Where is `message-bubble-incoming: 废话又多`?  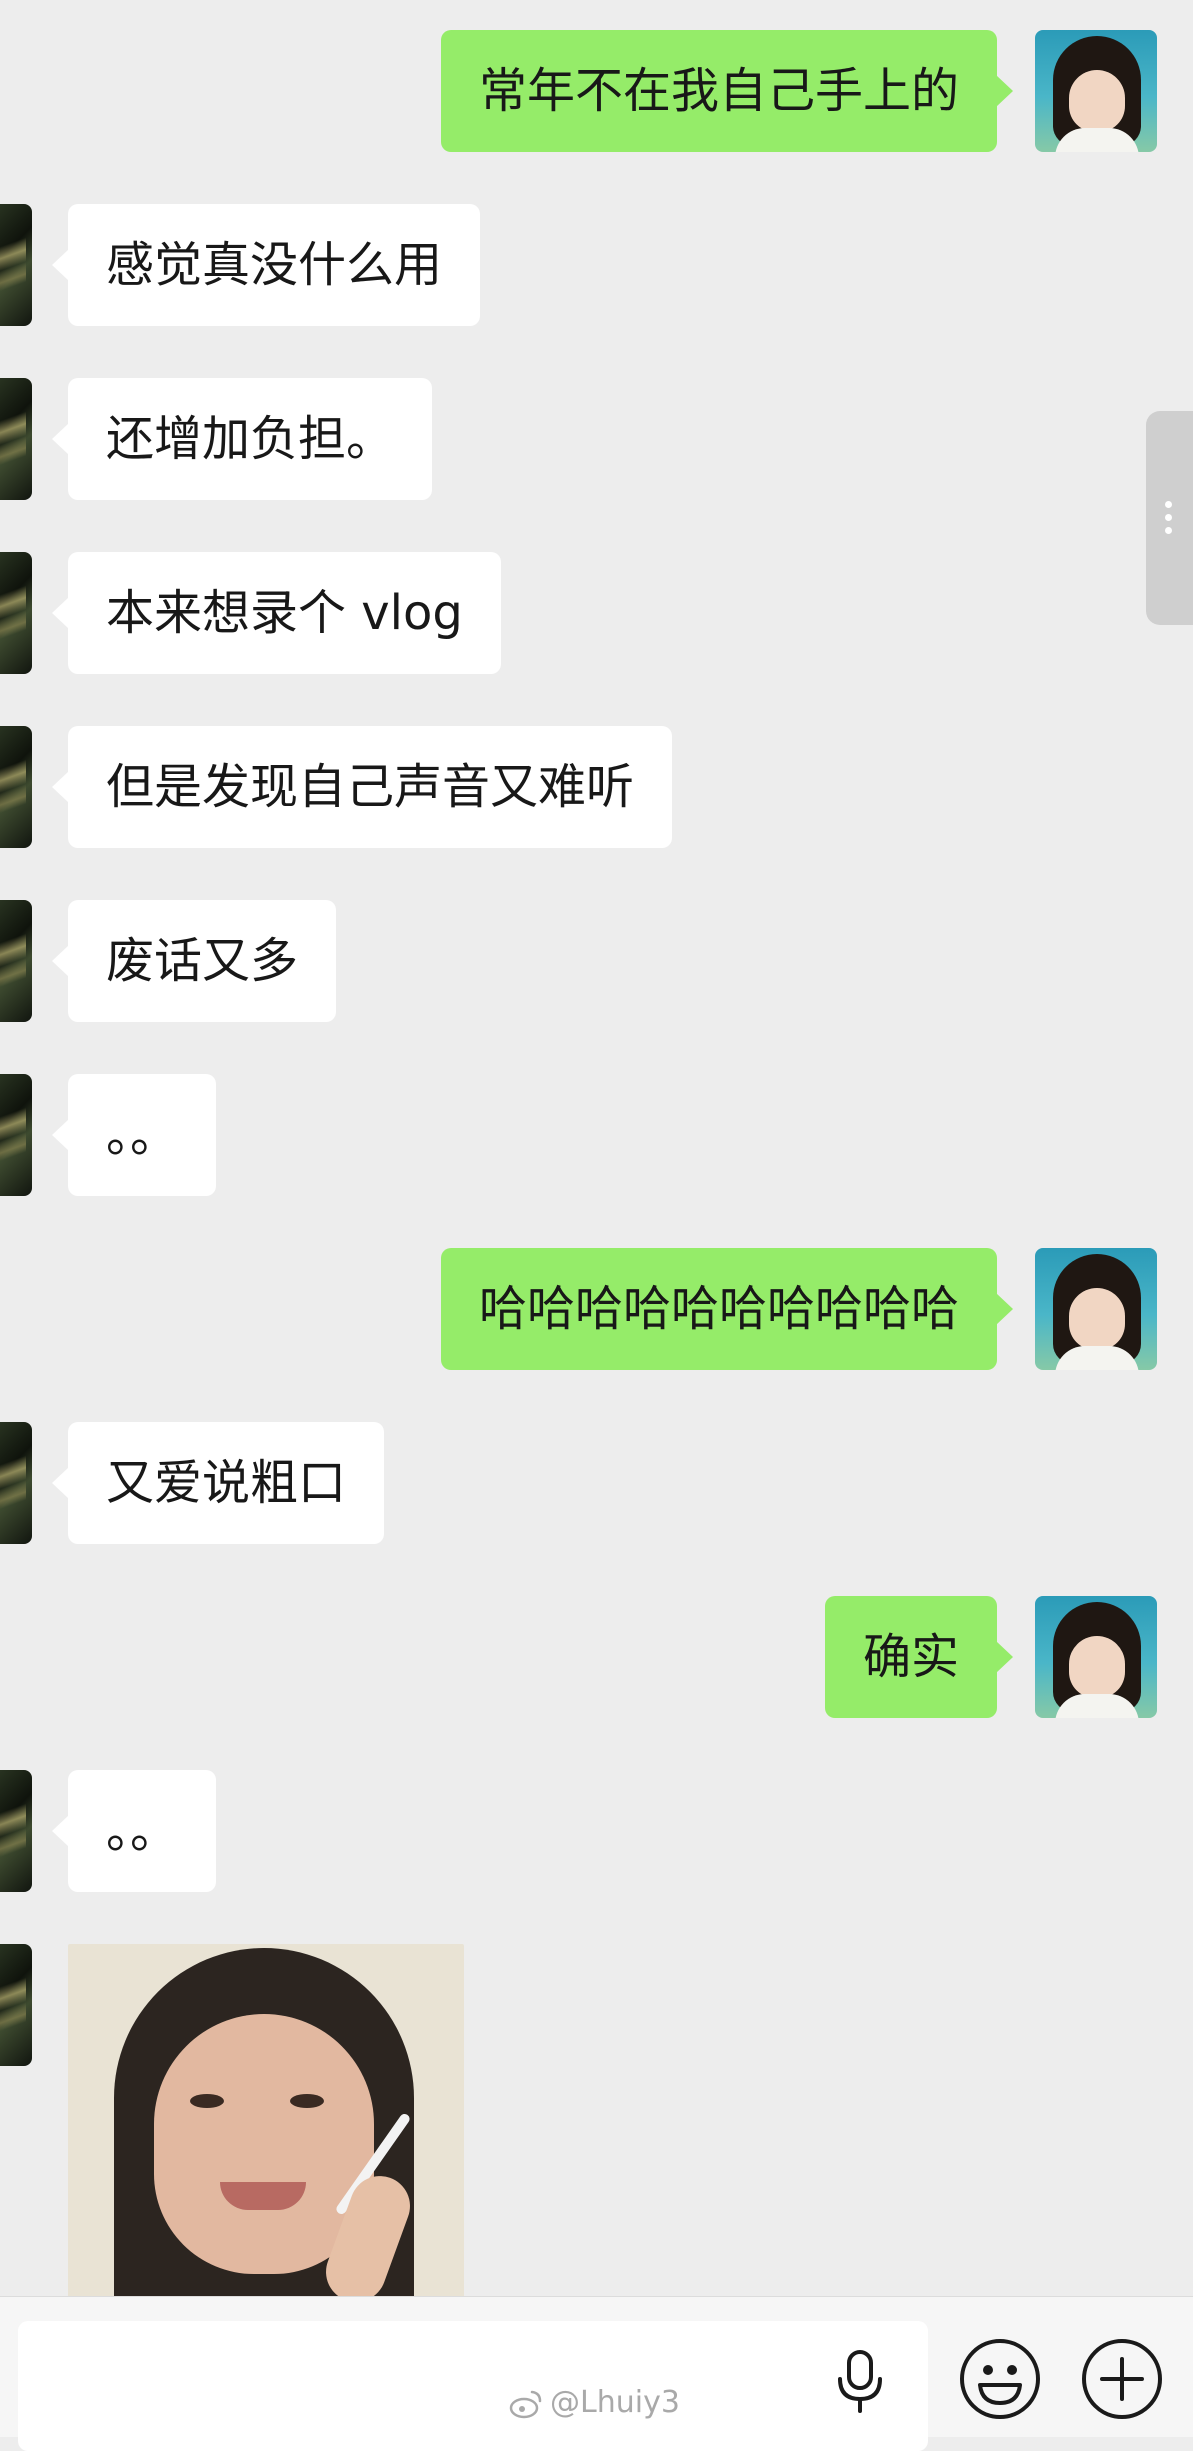 message-bubble-incoming: 废话又多 is located at coordinates (194, 961).